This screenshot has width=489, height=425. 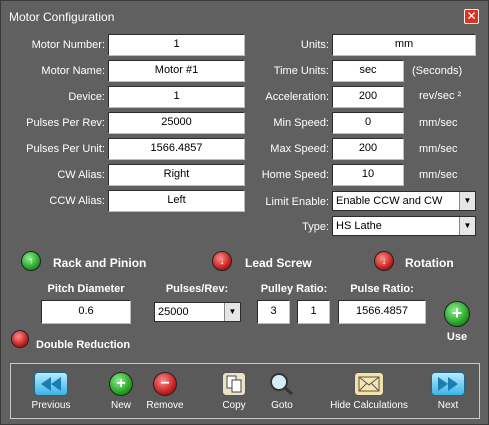 I want to click on rack-and-pinion-radio: ↑, so click(x=31, y=261).